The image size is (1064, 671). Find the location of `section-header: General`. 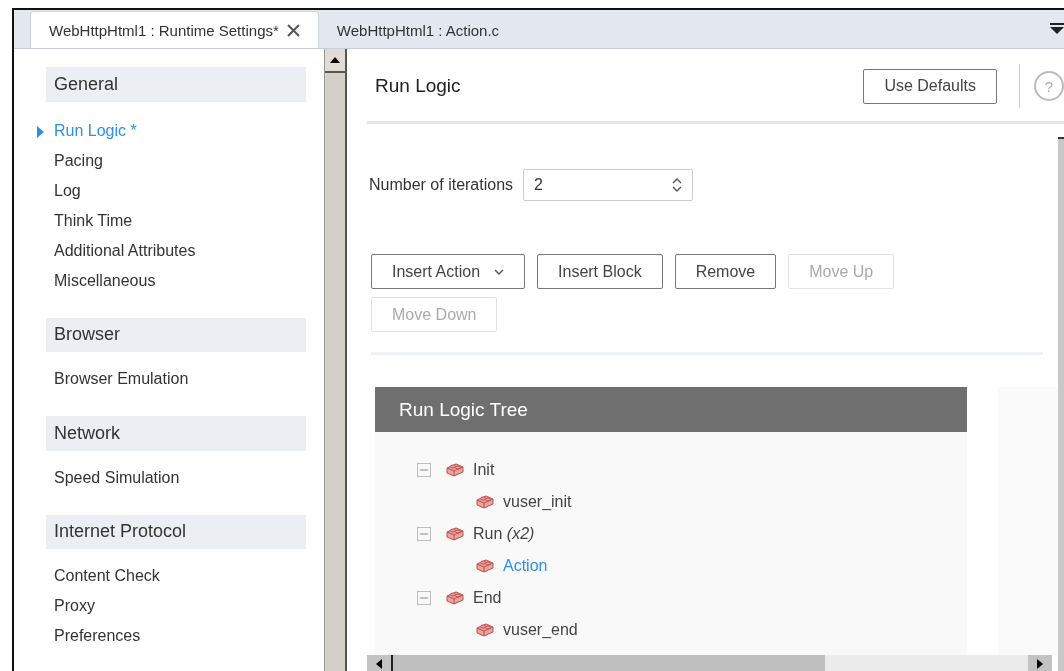

section-header: General is located at coordinates (176, 84).